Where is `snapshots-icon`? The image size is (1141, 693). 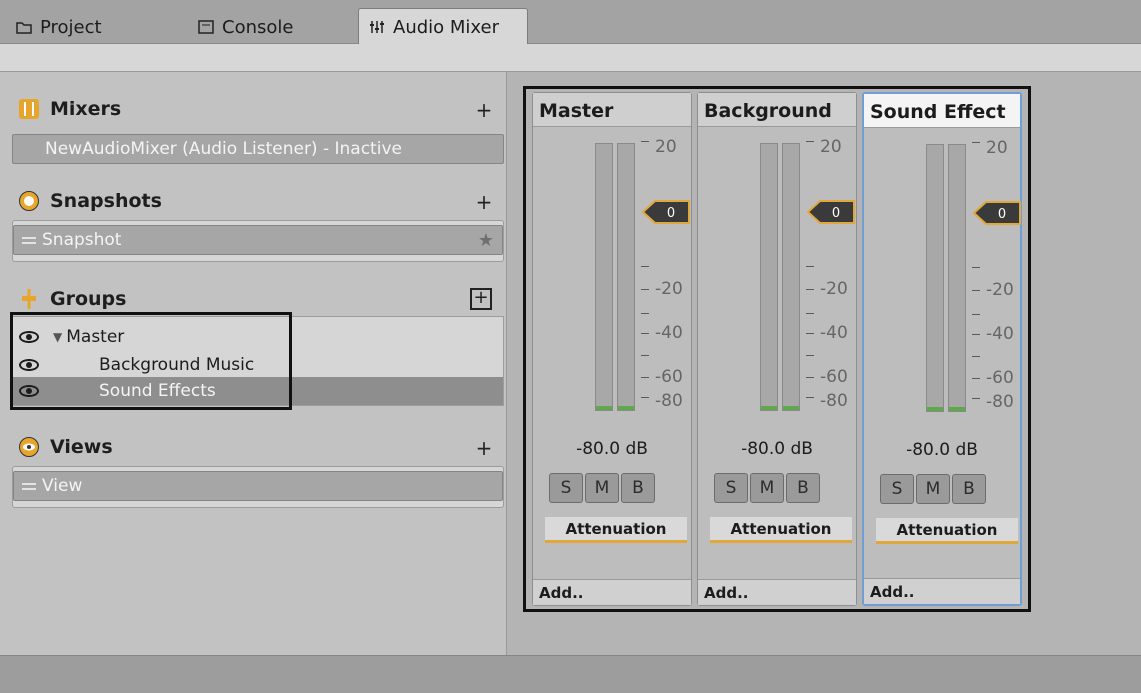 snapshots-icon is located at coordinates (29, 201).